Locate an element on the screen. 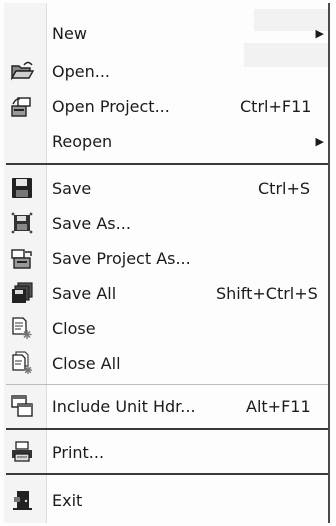  menu-item-label: Save All is located at coordinates (84, 293).